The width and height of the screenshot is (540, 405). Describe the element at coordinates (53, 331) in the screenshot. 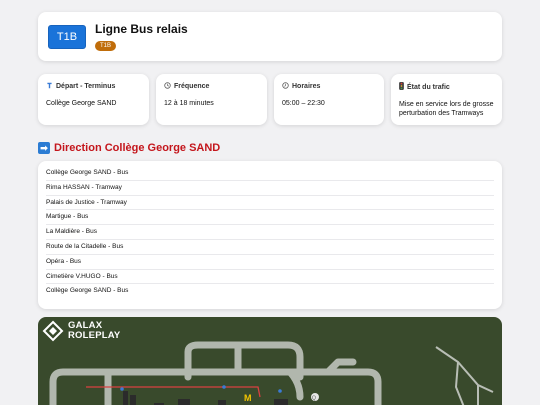

I see `galax-logo-icon` at that location.